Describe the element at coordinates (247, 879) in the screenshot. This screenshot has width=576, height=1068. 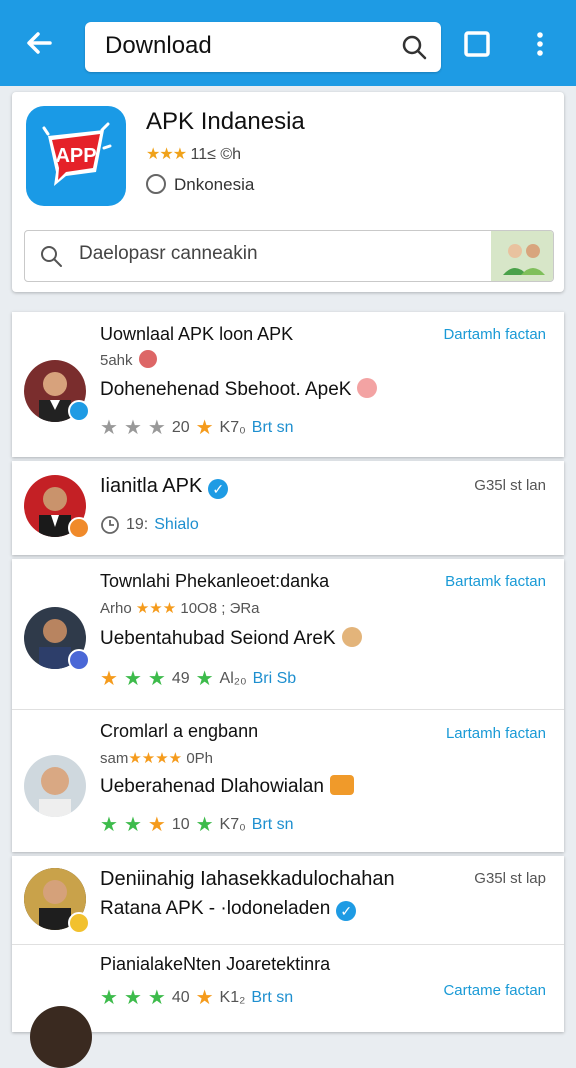
I see `item-title: Deniinahig Iahasekkadulochahan` at that location.